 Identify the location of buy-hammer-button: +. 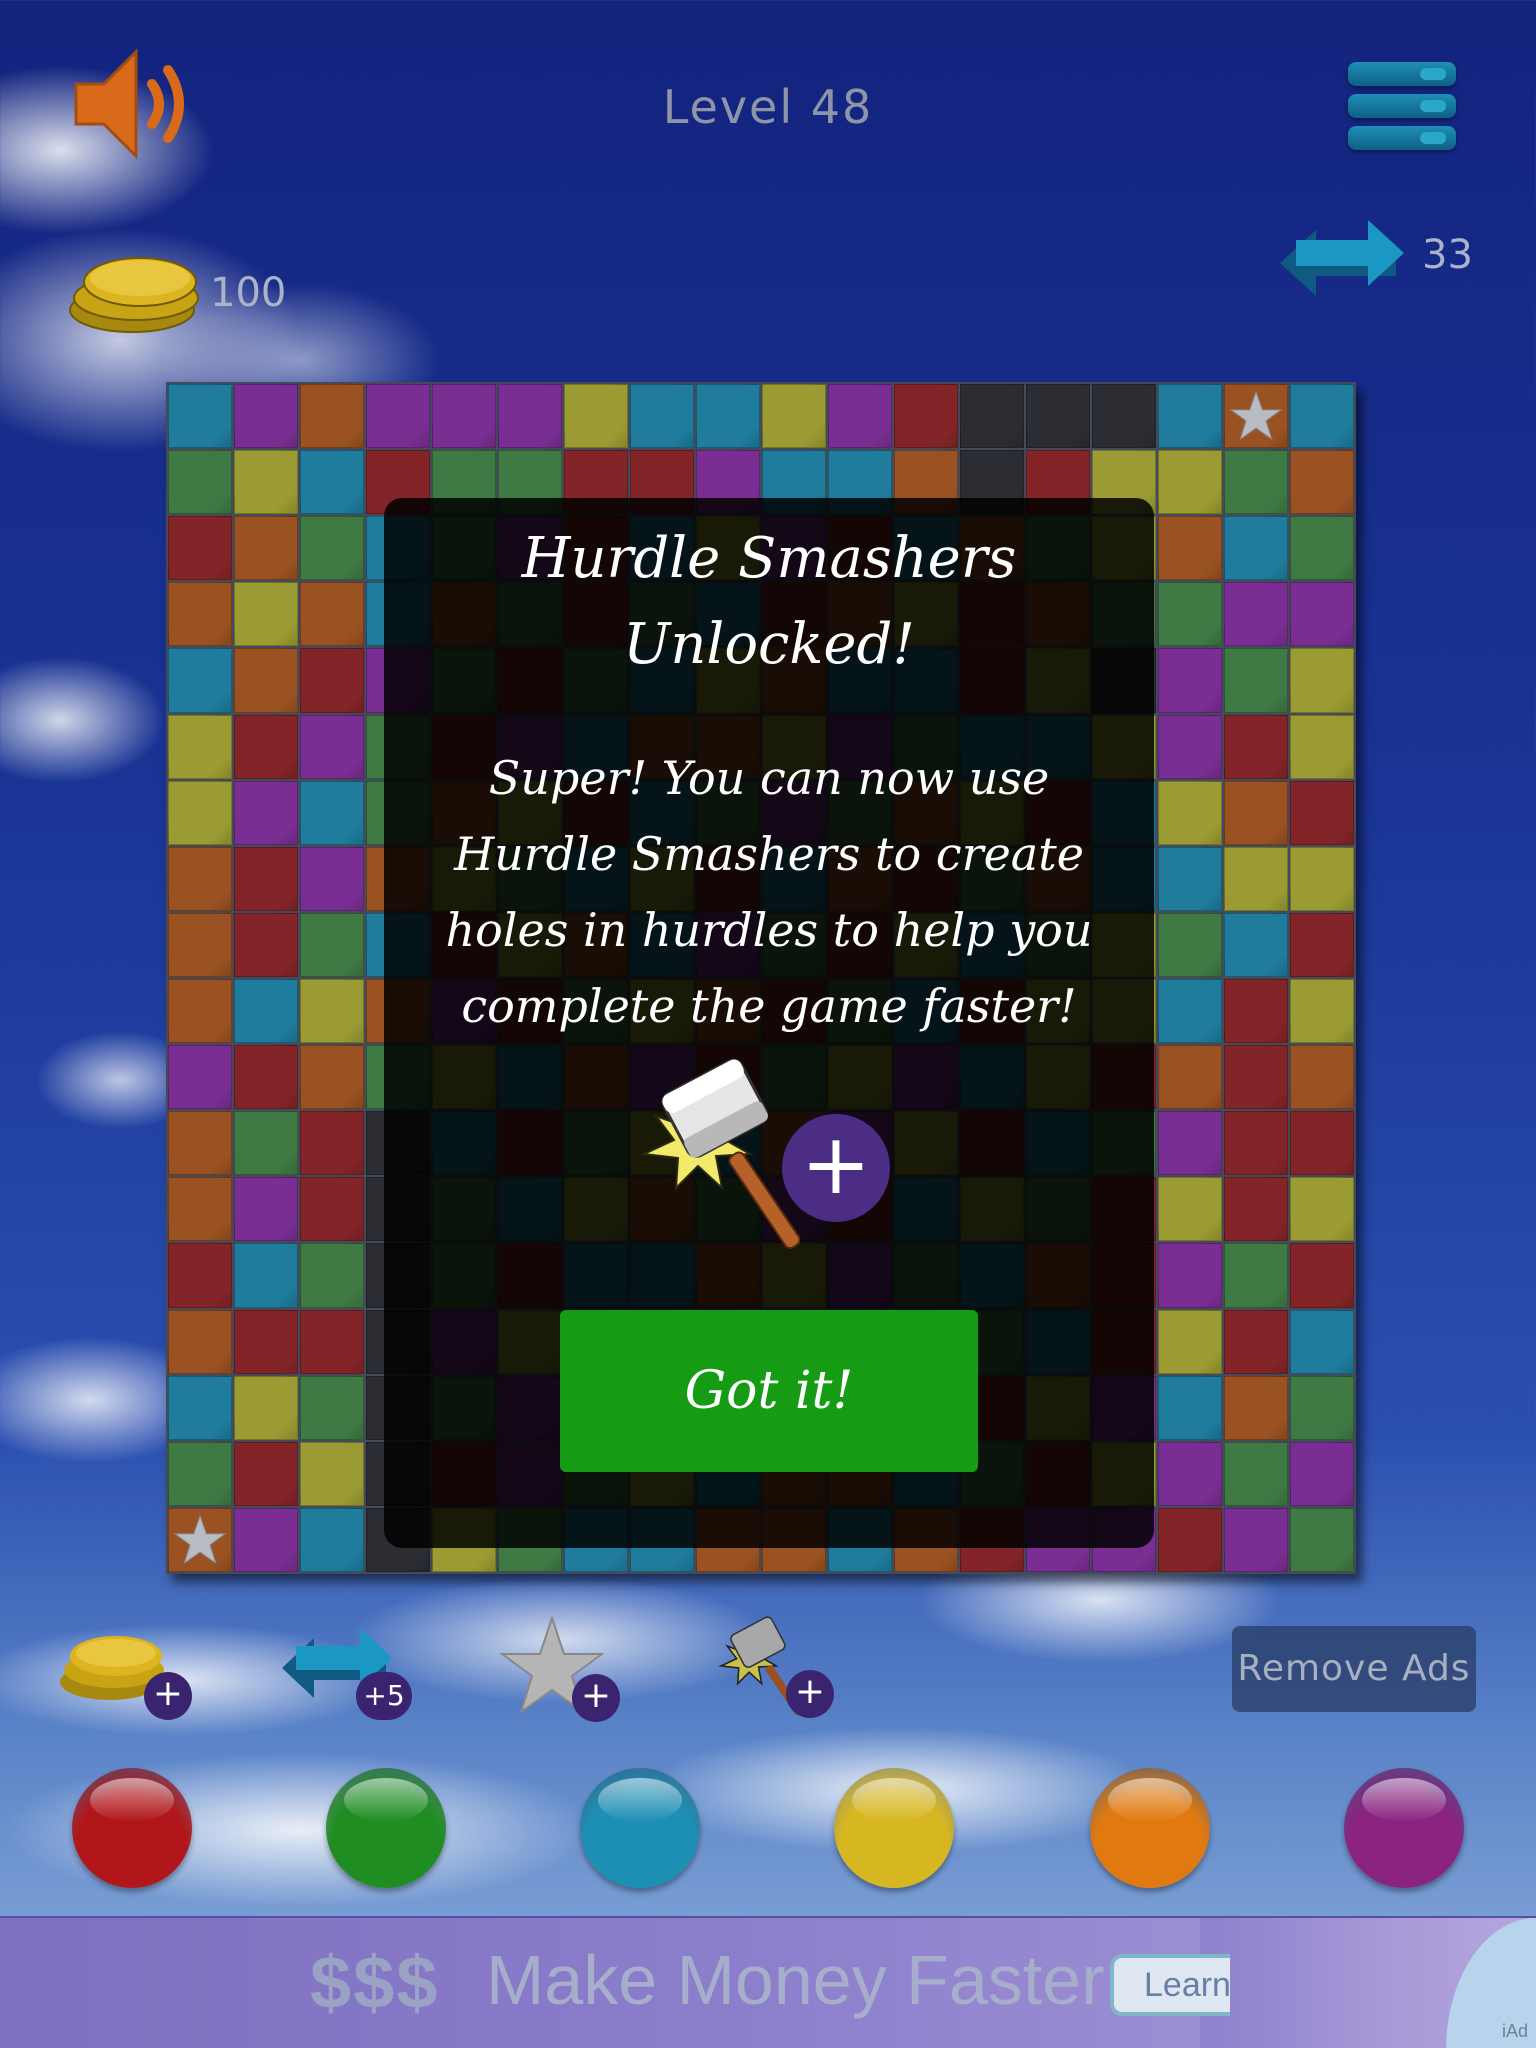
(778, 1671).